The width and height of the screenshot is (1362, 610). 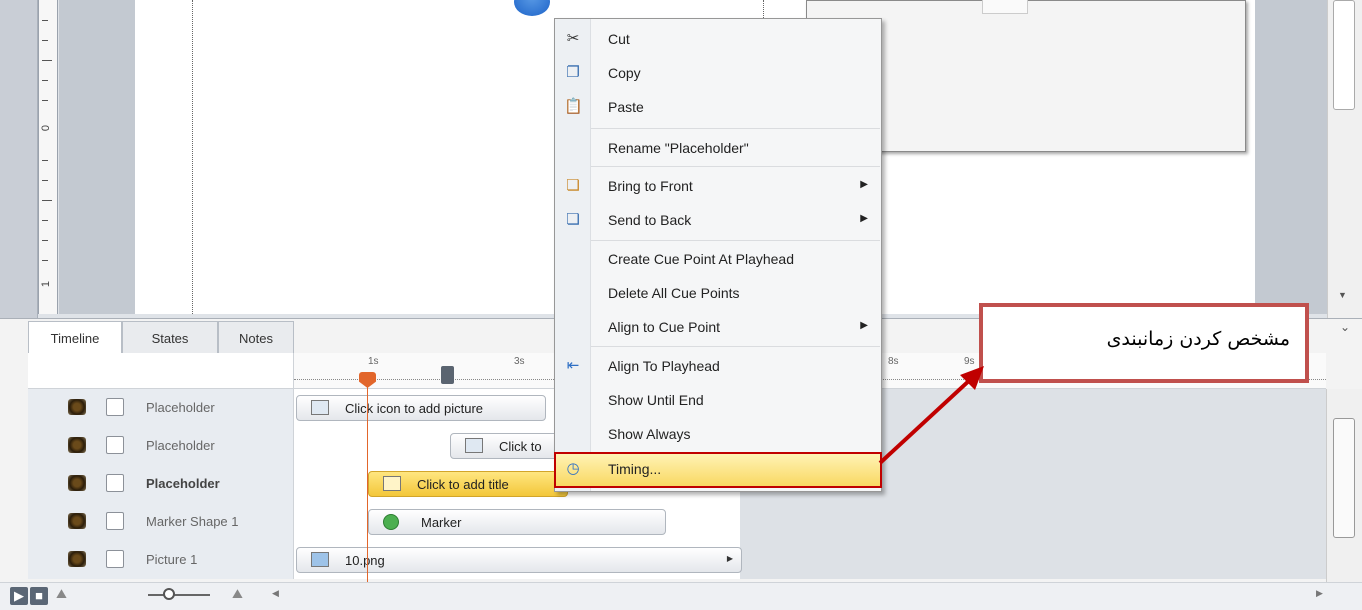 I want to click on tab-timeline: Timeline, so click(x=75, y=337).